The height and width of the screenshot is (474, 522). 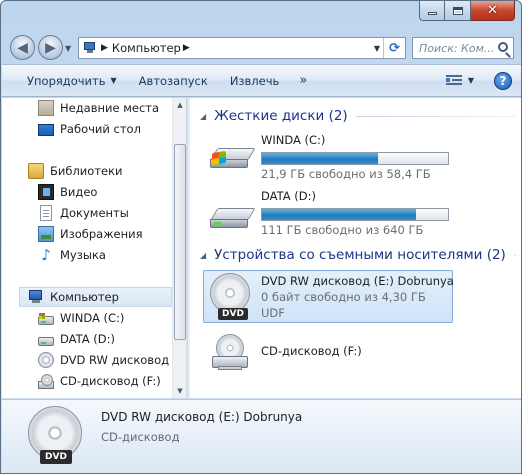 I want to click on nav-item-label: DATA (D:), so click(x=87, y=339).